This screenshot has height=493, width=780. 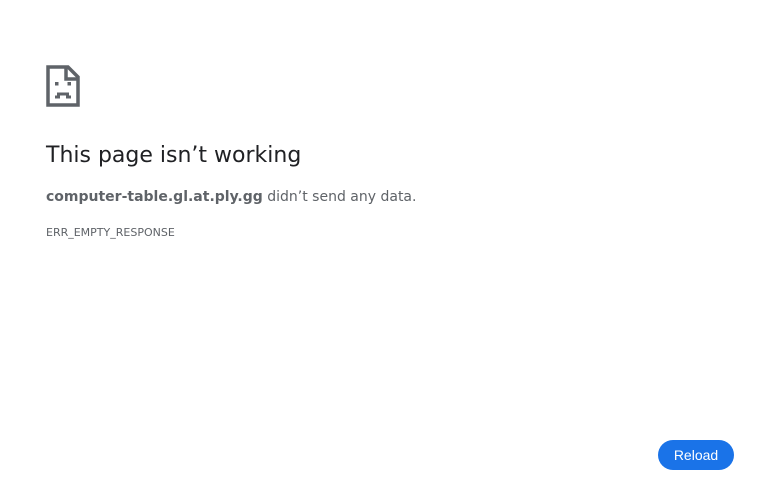 What do you see at coordinates (696, 455) in the screenshot?
I see `reload-button: Reload` at bounding box center [696, 455].